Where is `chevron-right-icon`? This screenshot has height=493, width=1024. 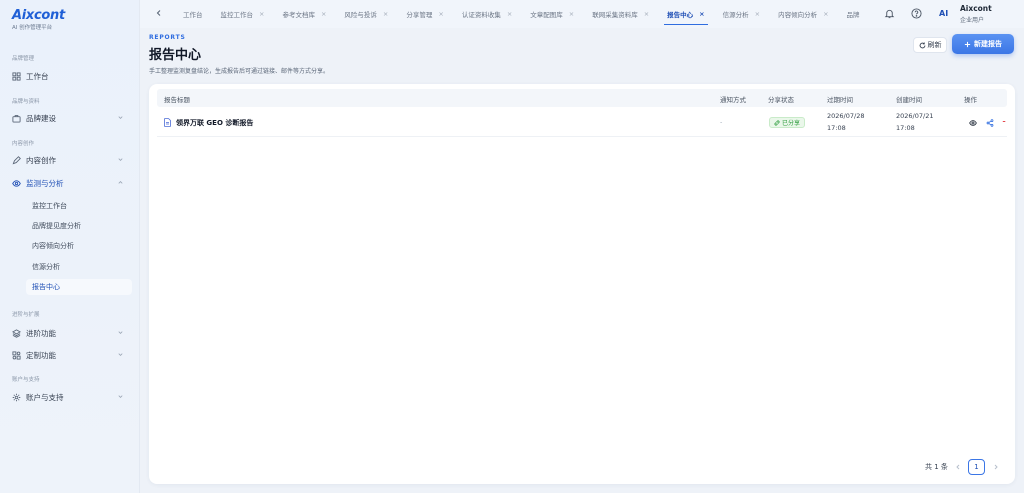
chevron-right-icon is located at coordinates (996, 467).